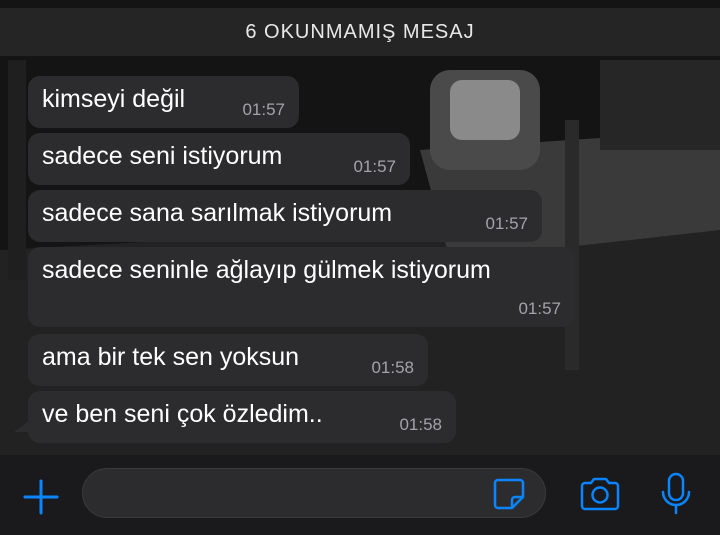 The width and height of the screenshot is (720, 535). I want to click on message-bubble: sadece seni istiyorum 01:57, so click(219, 159).